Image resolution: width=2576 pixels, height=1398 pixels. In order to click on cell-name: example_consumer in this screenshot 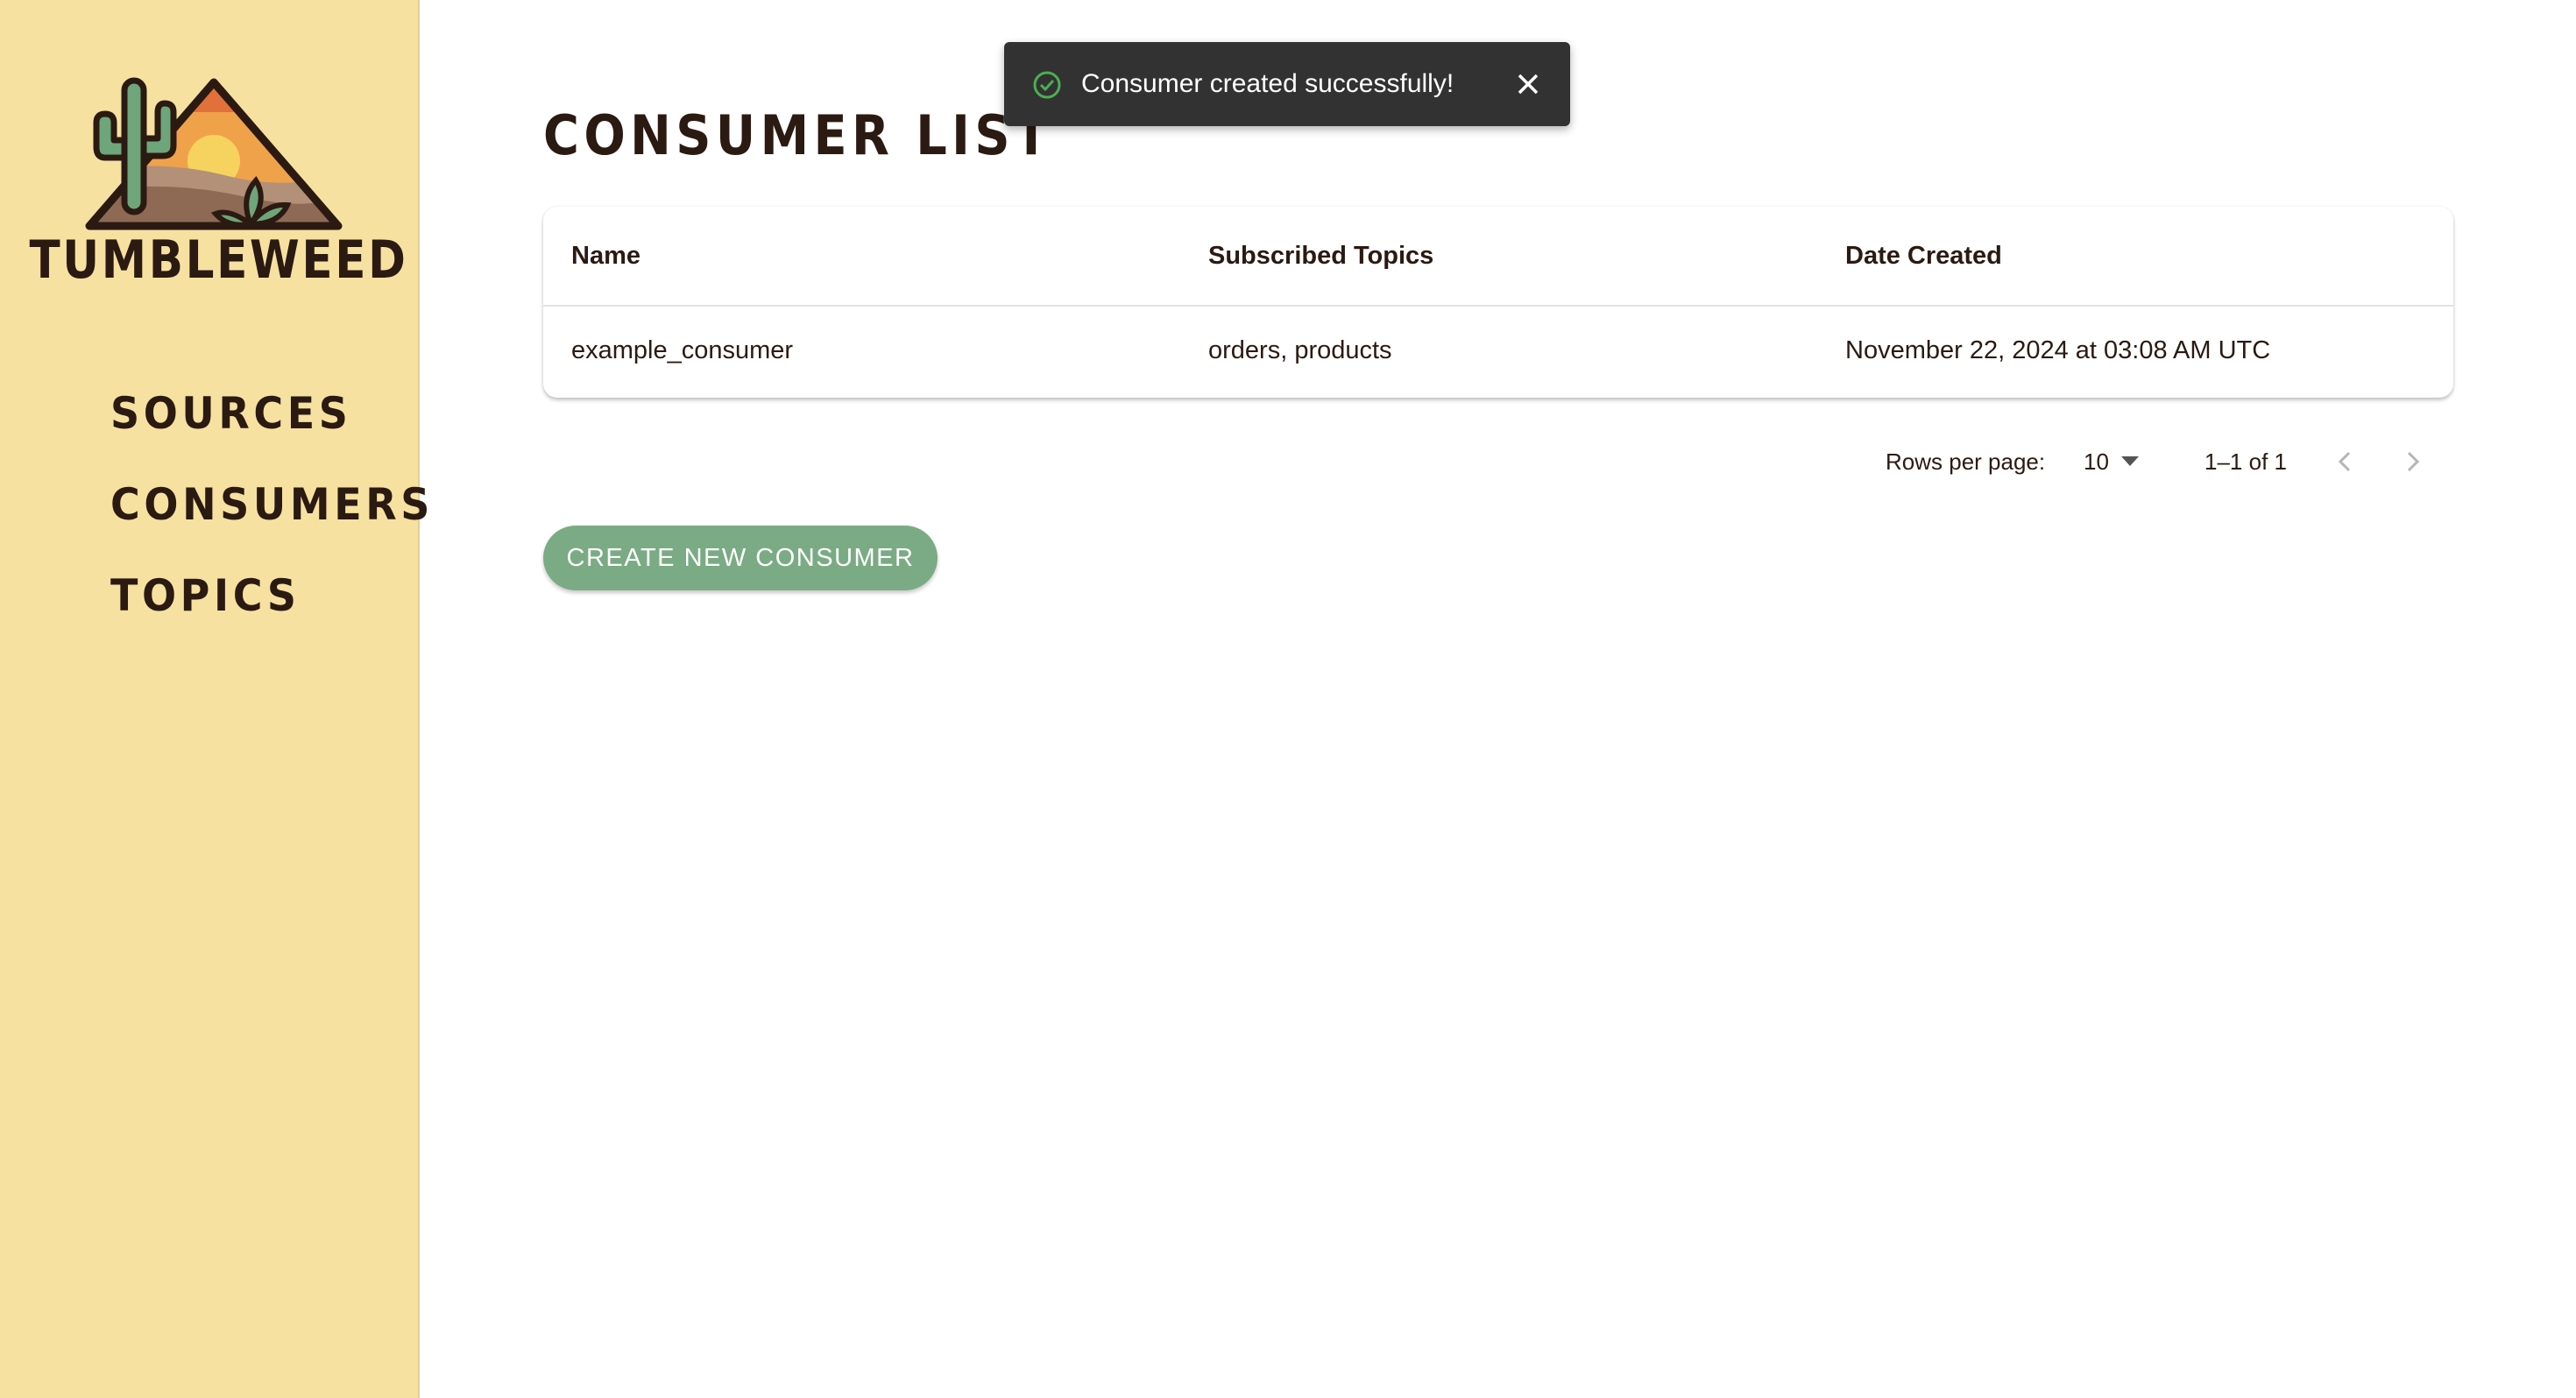, I will do `click(682, 349)`.